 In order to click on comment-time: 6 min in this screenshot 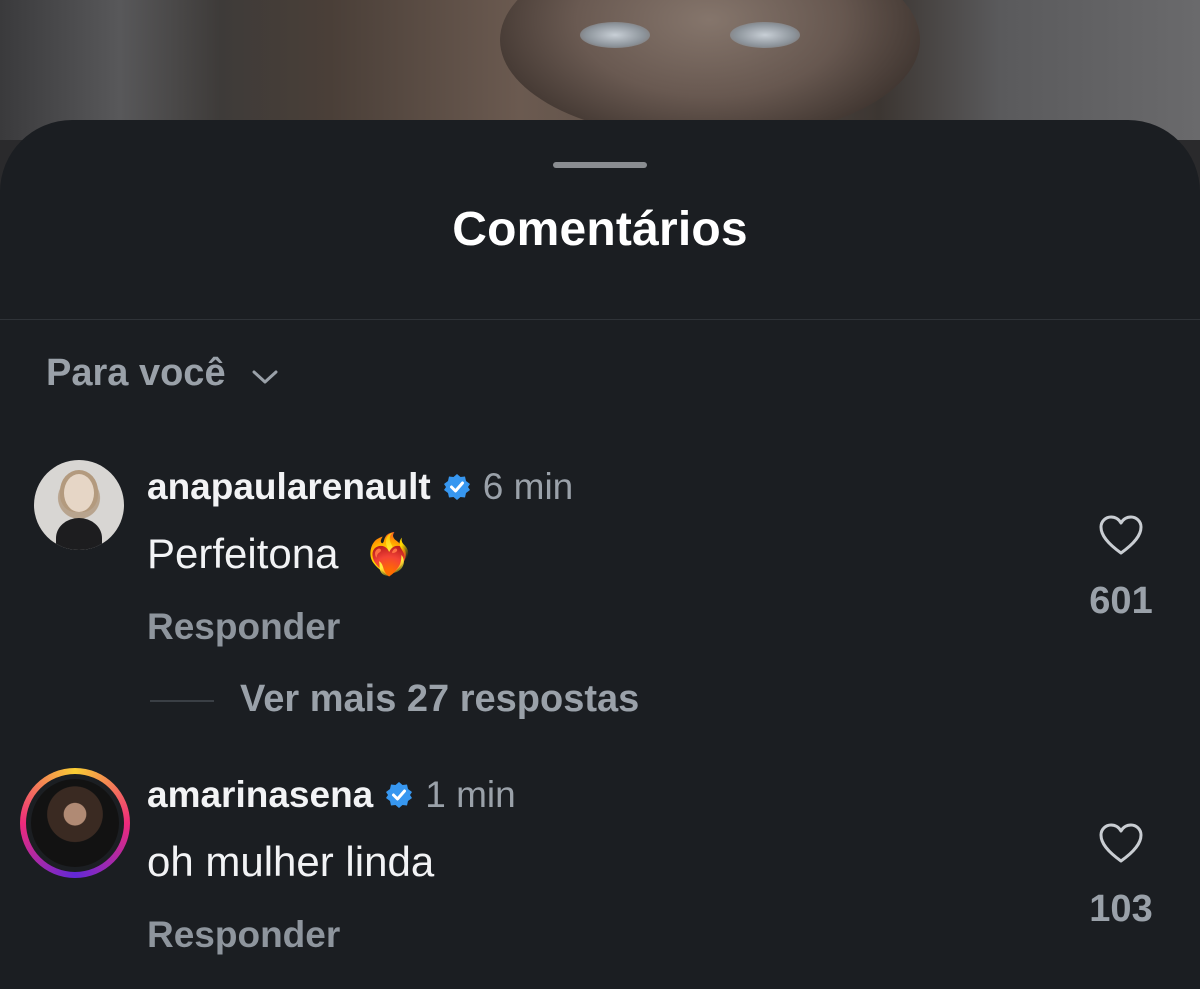, I will do `click(528, 486)`.